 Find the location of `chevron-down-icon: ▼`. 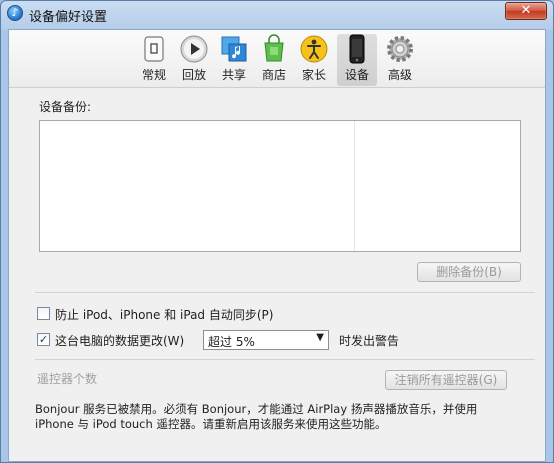

chevron-down-icon: ▼ is located at coordinates (320, 337).